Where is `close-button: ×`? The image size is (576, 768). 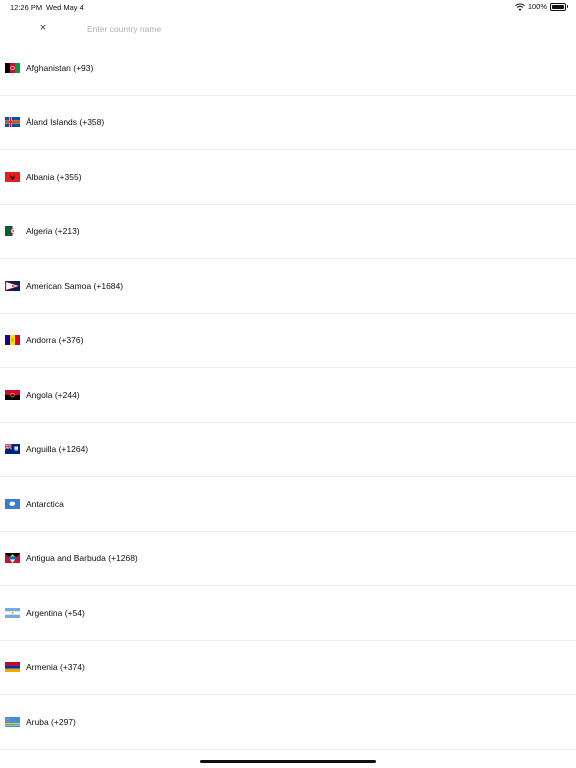
close-button: × is located at coordinates (43, 28).